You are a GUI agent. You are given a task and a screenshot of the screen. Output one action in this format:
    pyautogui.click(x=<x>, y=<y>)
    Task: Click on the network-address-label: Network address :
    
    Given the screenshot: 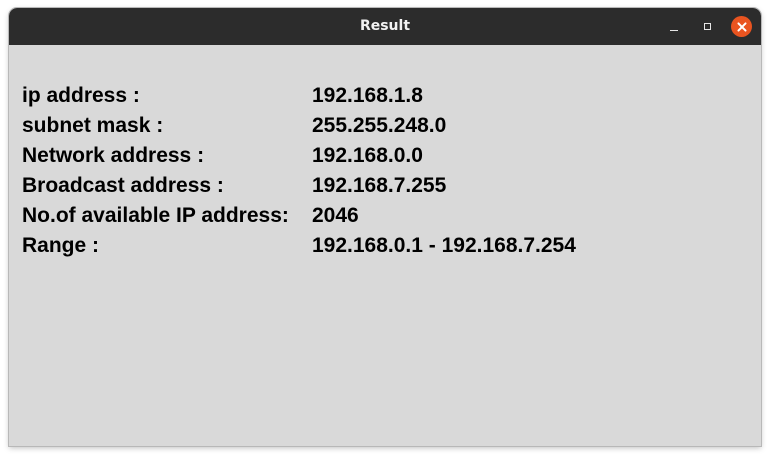 What is the action you would take?
    pyautogui.click(x=113, y=155)
    